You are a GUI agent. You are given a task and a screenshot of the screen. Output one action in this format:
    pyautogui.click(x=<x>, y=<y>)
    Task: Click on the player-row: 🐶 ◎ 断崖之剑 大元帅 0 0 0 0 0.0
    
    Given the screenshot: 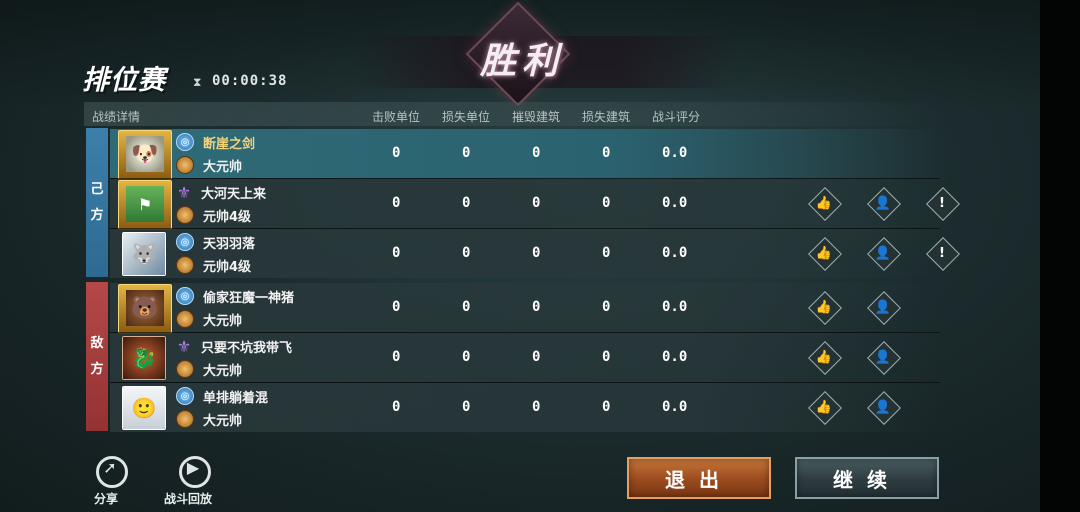 What is the action you would take?
    pyautogui.click(x=525, y=154)
    